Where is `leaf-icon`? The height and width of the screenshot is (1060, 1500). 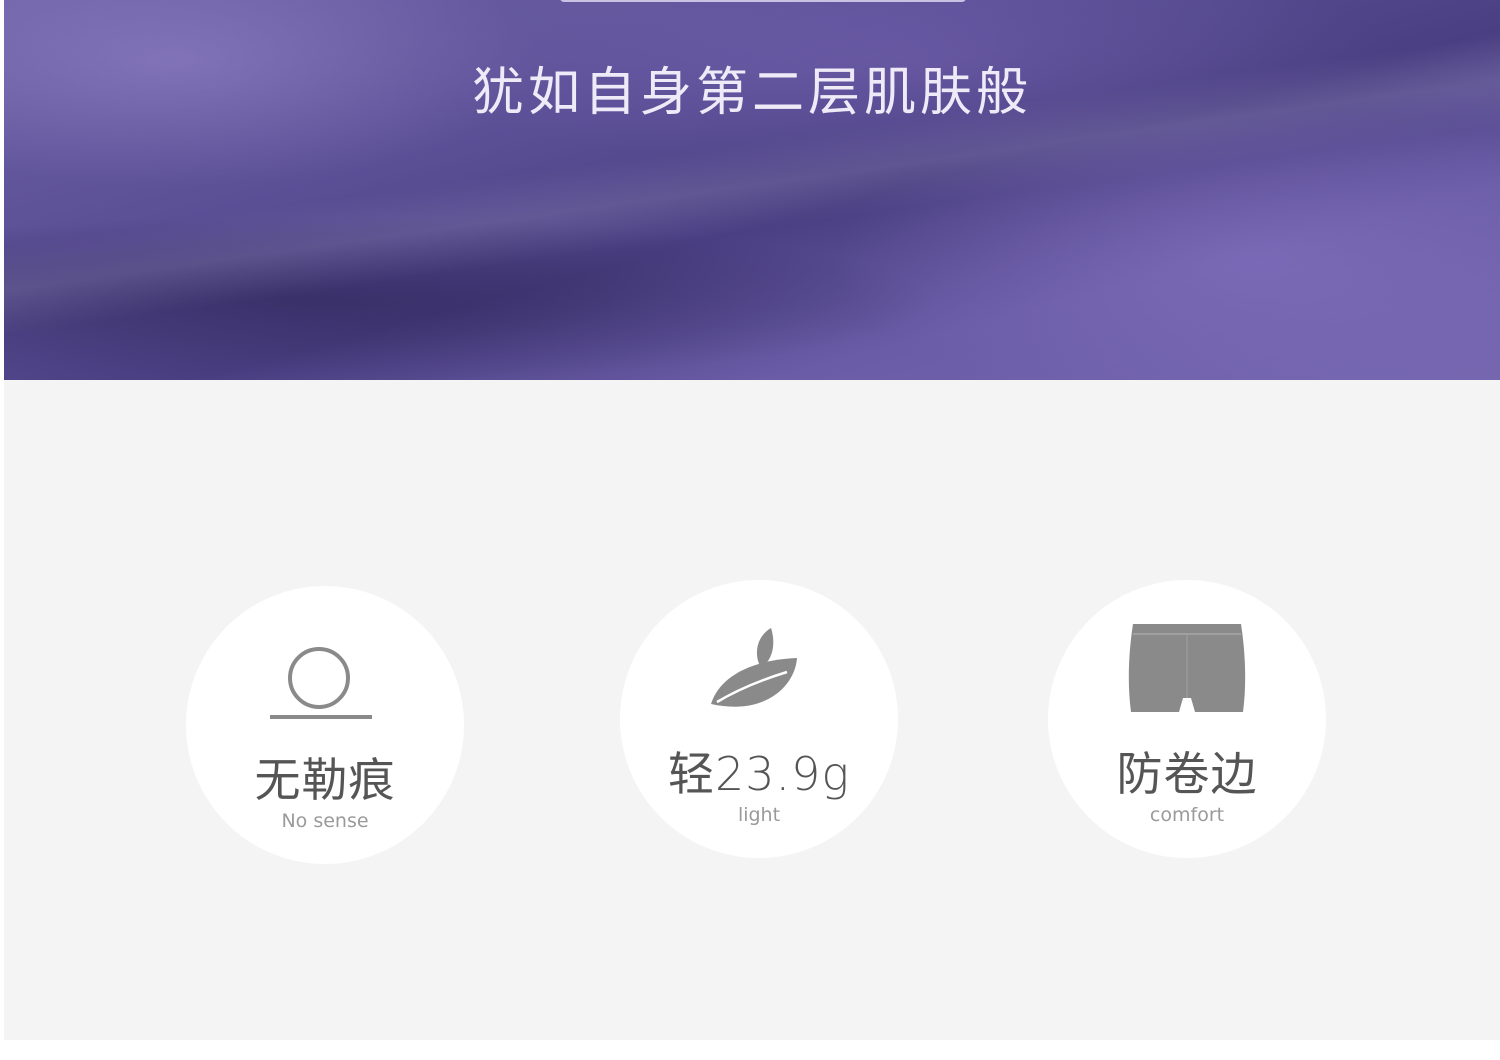 leaf-icon is located at coordinates (754, 667).